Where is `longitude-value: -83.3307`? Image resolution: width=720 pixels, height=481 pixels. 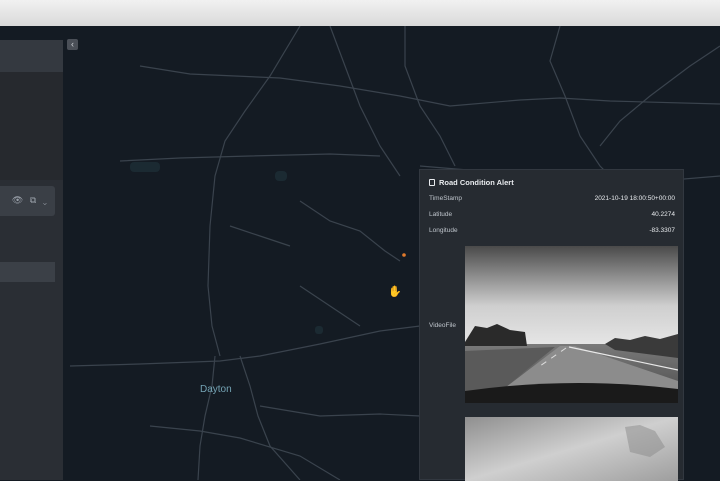 longitude-value: -83.3307 is located at coordinates (662, 230).